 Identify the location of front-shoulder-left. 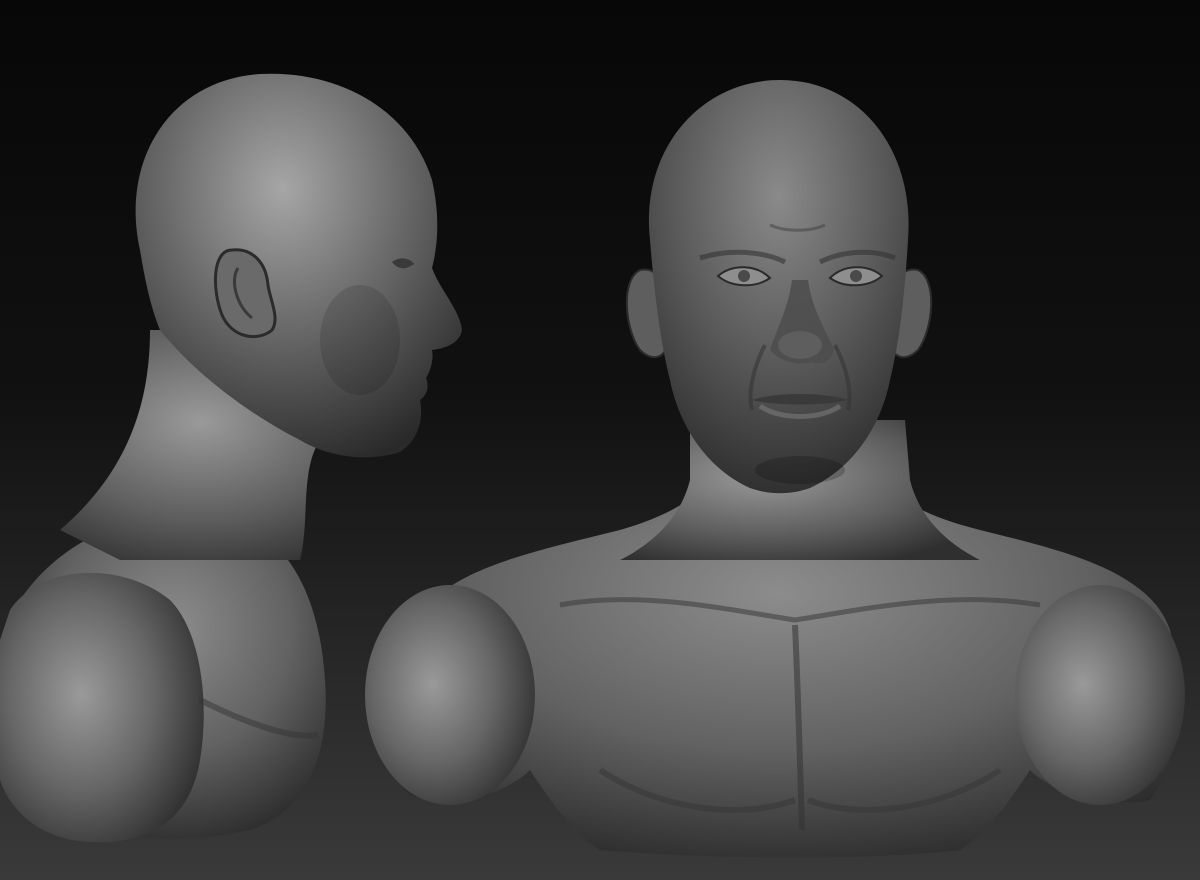
(450, 695).